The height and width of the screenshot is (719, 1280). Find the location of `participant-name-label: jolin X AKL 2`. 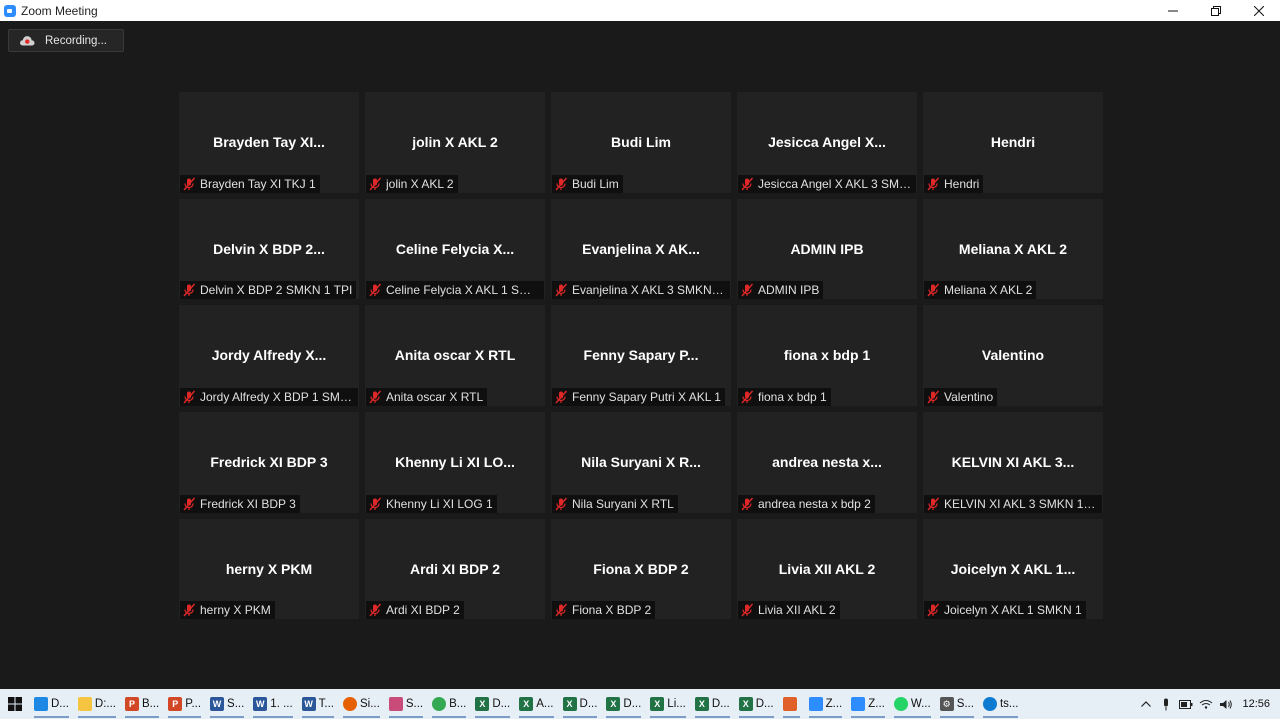

participant-name-label: jolin X AKL 2 is located at coordinates (412, 183).